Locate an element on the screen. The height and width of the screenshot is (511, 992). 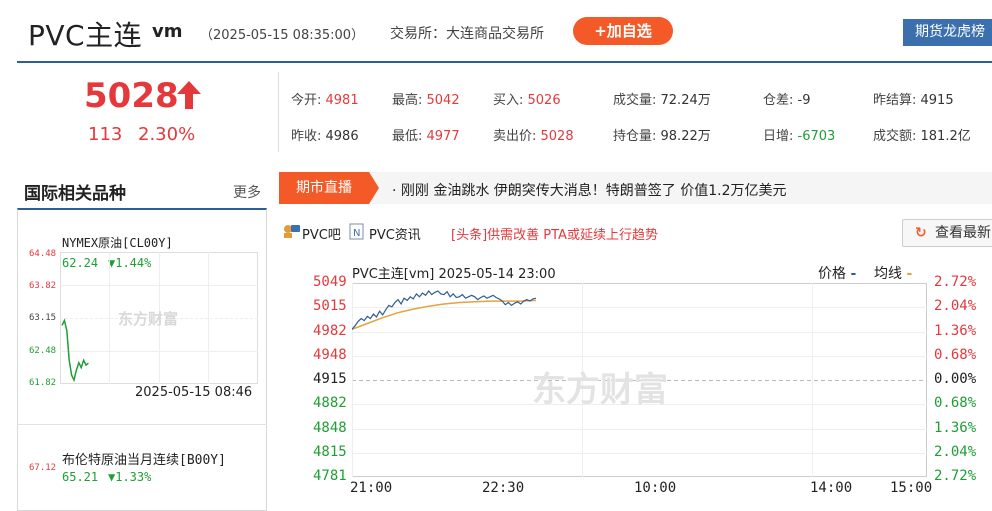
quote-field-value: 98.22万 is located at coordinates (685, 136).